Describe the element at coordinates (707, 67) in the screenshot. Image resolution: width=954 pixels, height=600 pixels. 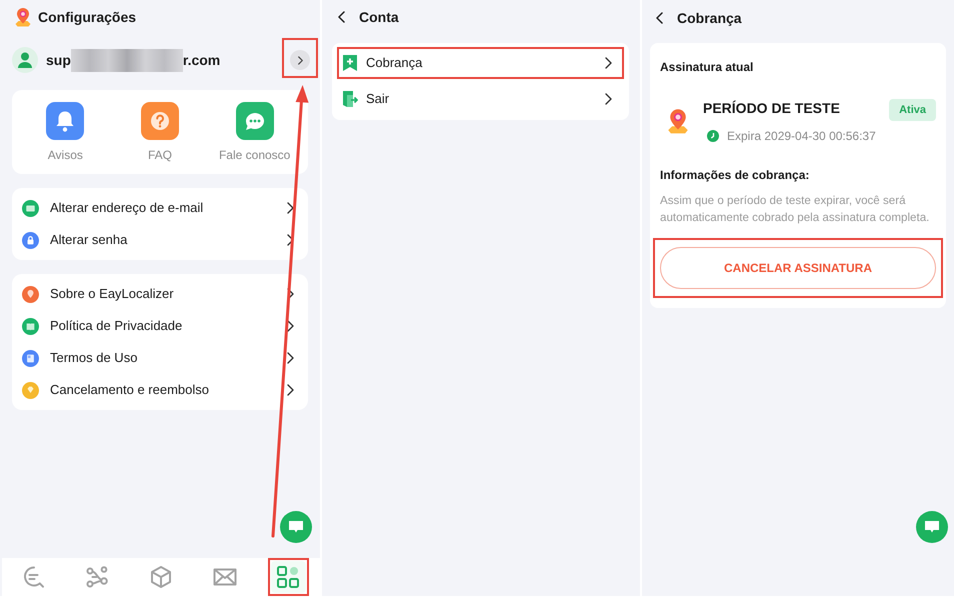
I see `section-title: Assinatura atual` at that location.